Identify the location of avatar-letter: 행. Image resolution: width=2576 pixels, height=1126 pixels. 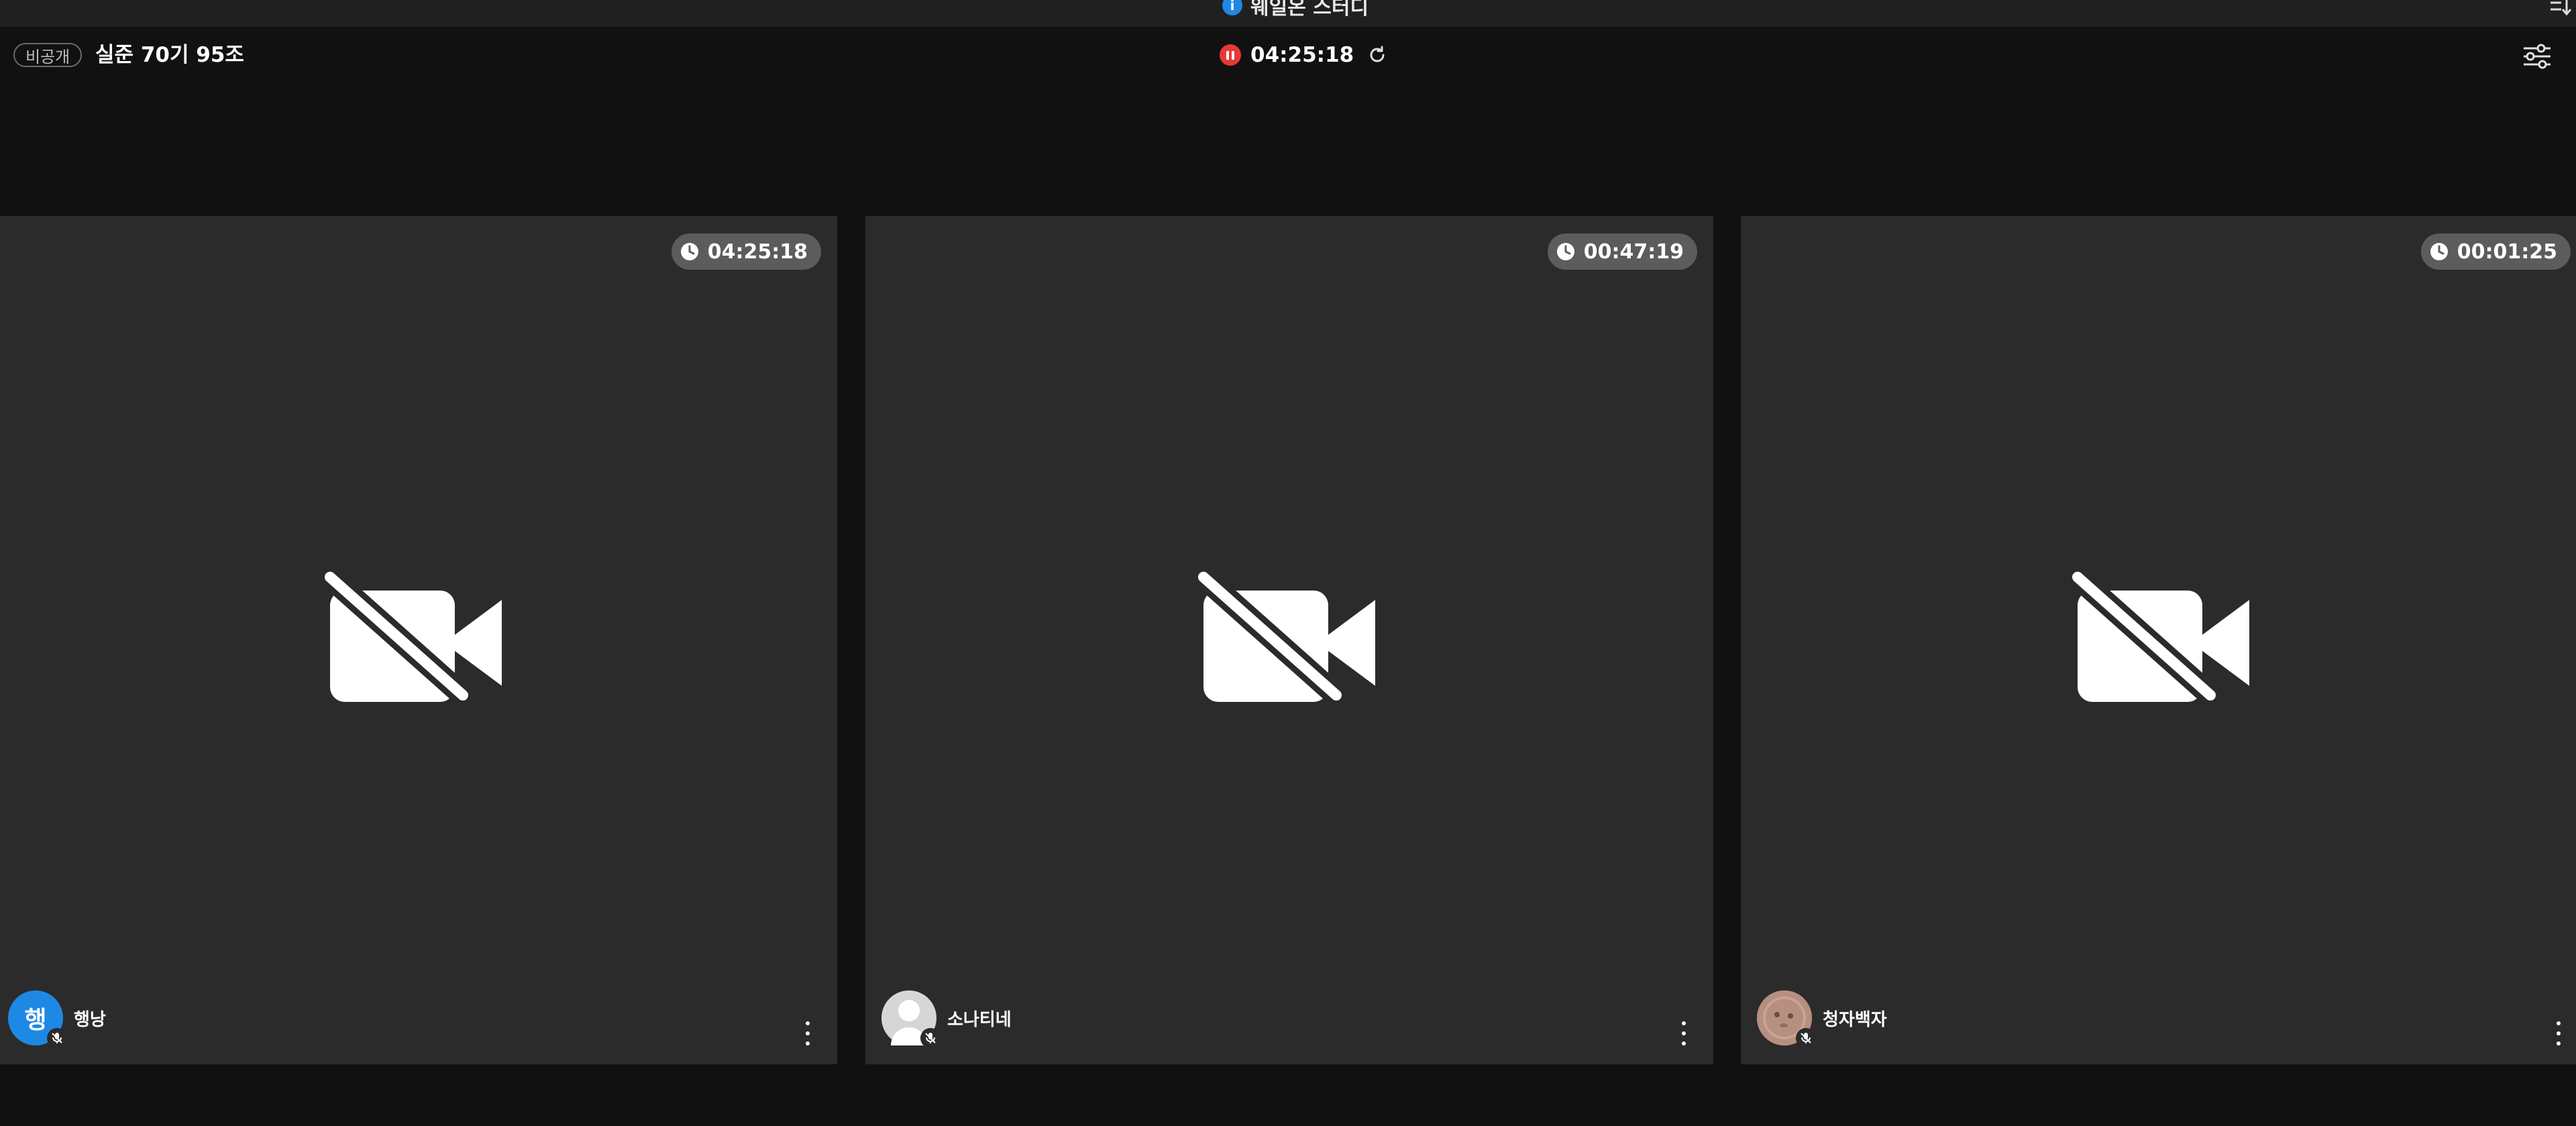
(35, 1020).